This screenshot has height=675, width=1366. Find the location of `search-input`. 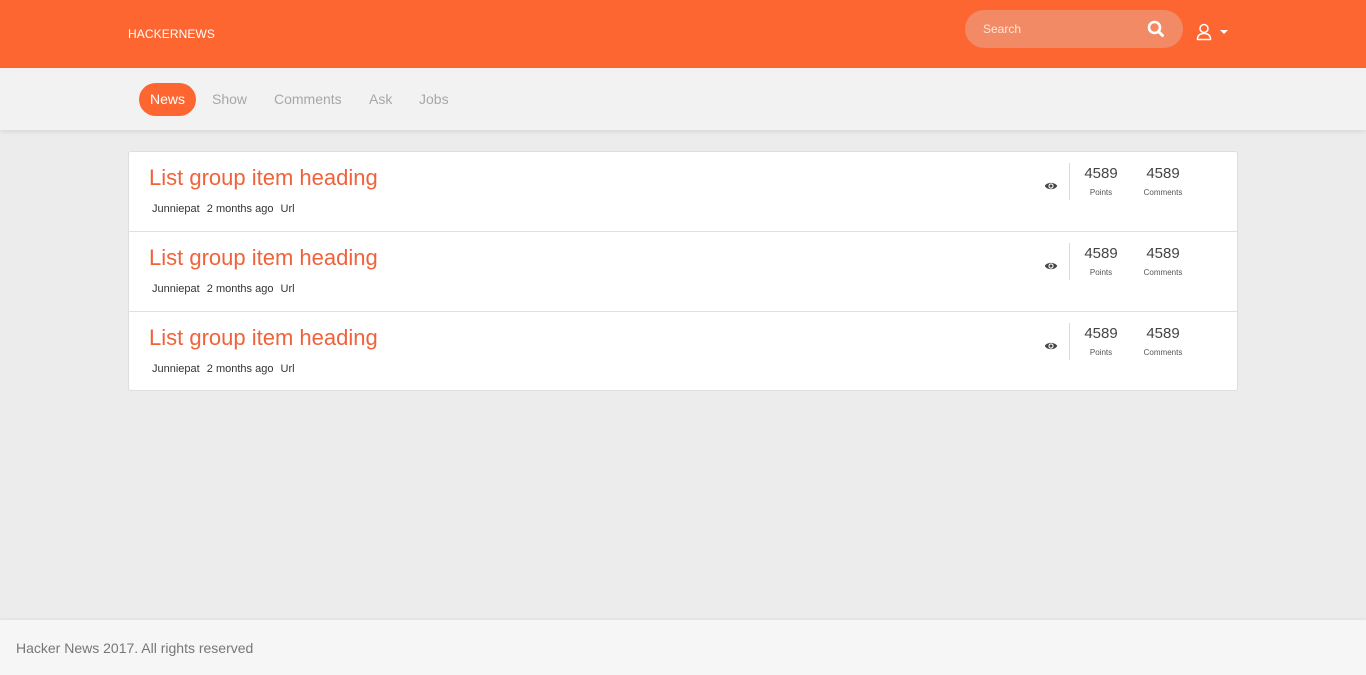

search-input is located at coordinates (1063, 29).